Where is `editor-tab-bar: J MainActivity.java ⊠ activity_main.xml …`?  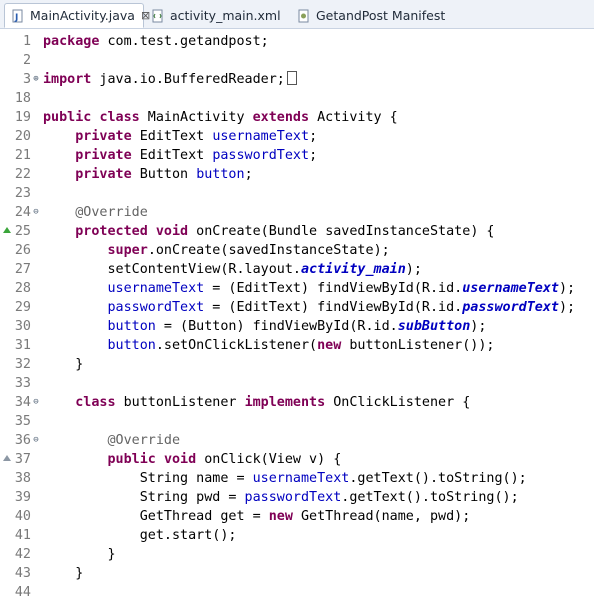 editor-tab-bar: J MainActivity.java ⊠ activity_main.xml … is located at coordinates (297, 14).